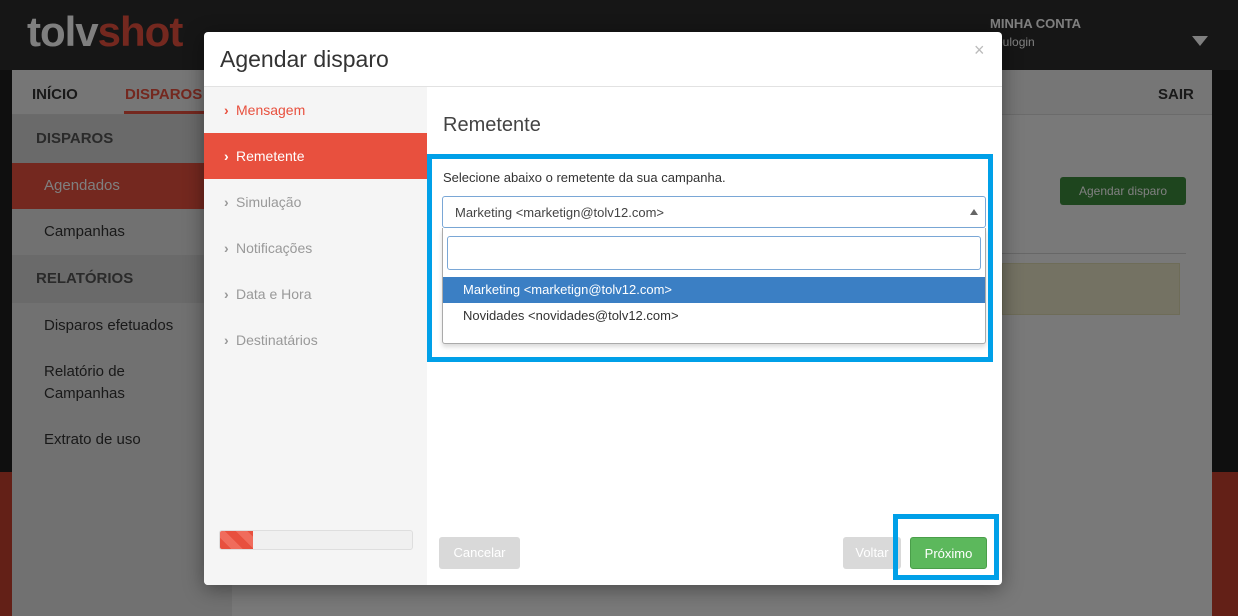 The width and height of the screenshot is (1238, 616). I want to click on modal-header: Agendar disparo ×, so click(603, 59).